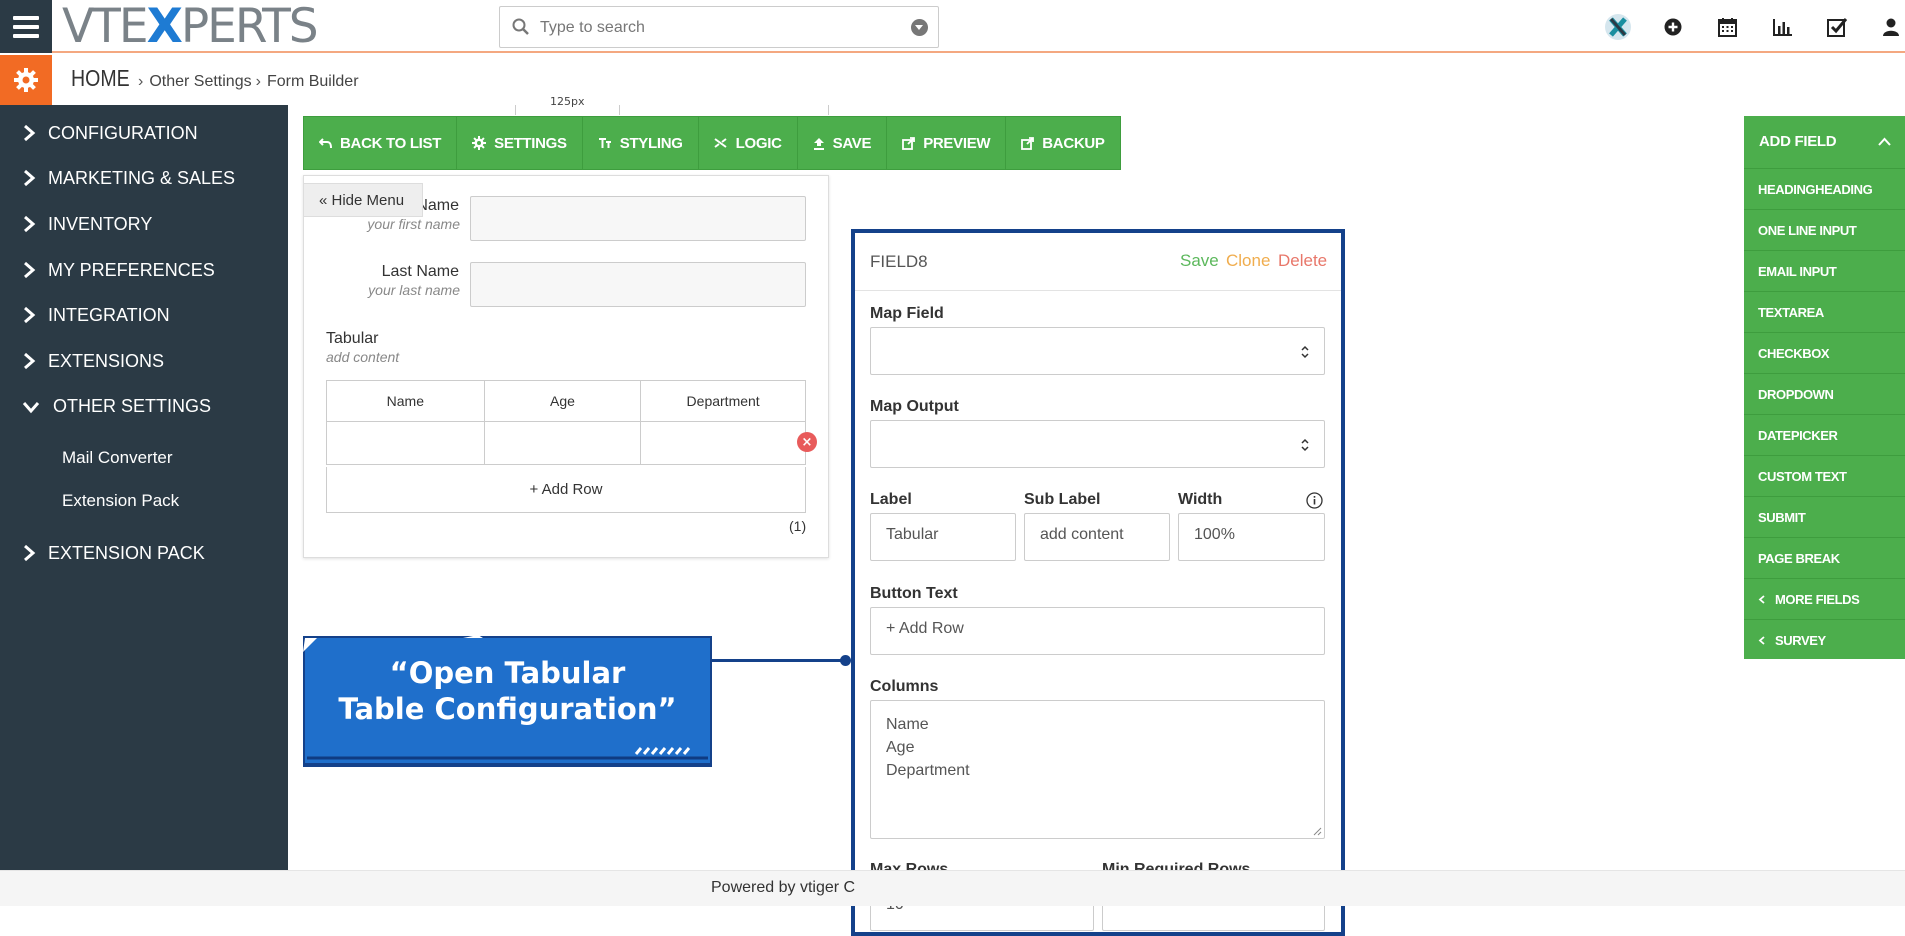 This screenshot has width=1905, height=936. Describe the element at coordinates (1314, 500) in the screenshot. I see `info-icon` at that location.